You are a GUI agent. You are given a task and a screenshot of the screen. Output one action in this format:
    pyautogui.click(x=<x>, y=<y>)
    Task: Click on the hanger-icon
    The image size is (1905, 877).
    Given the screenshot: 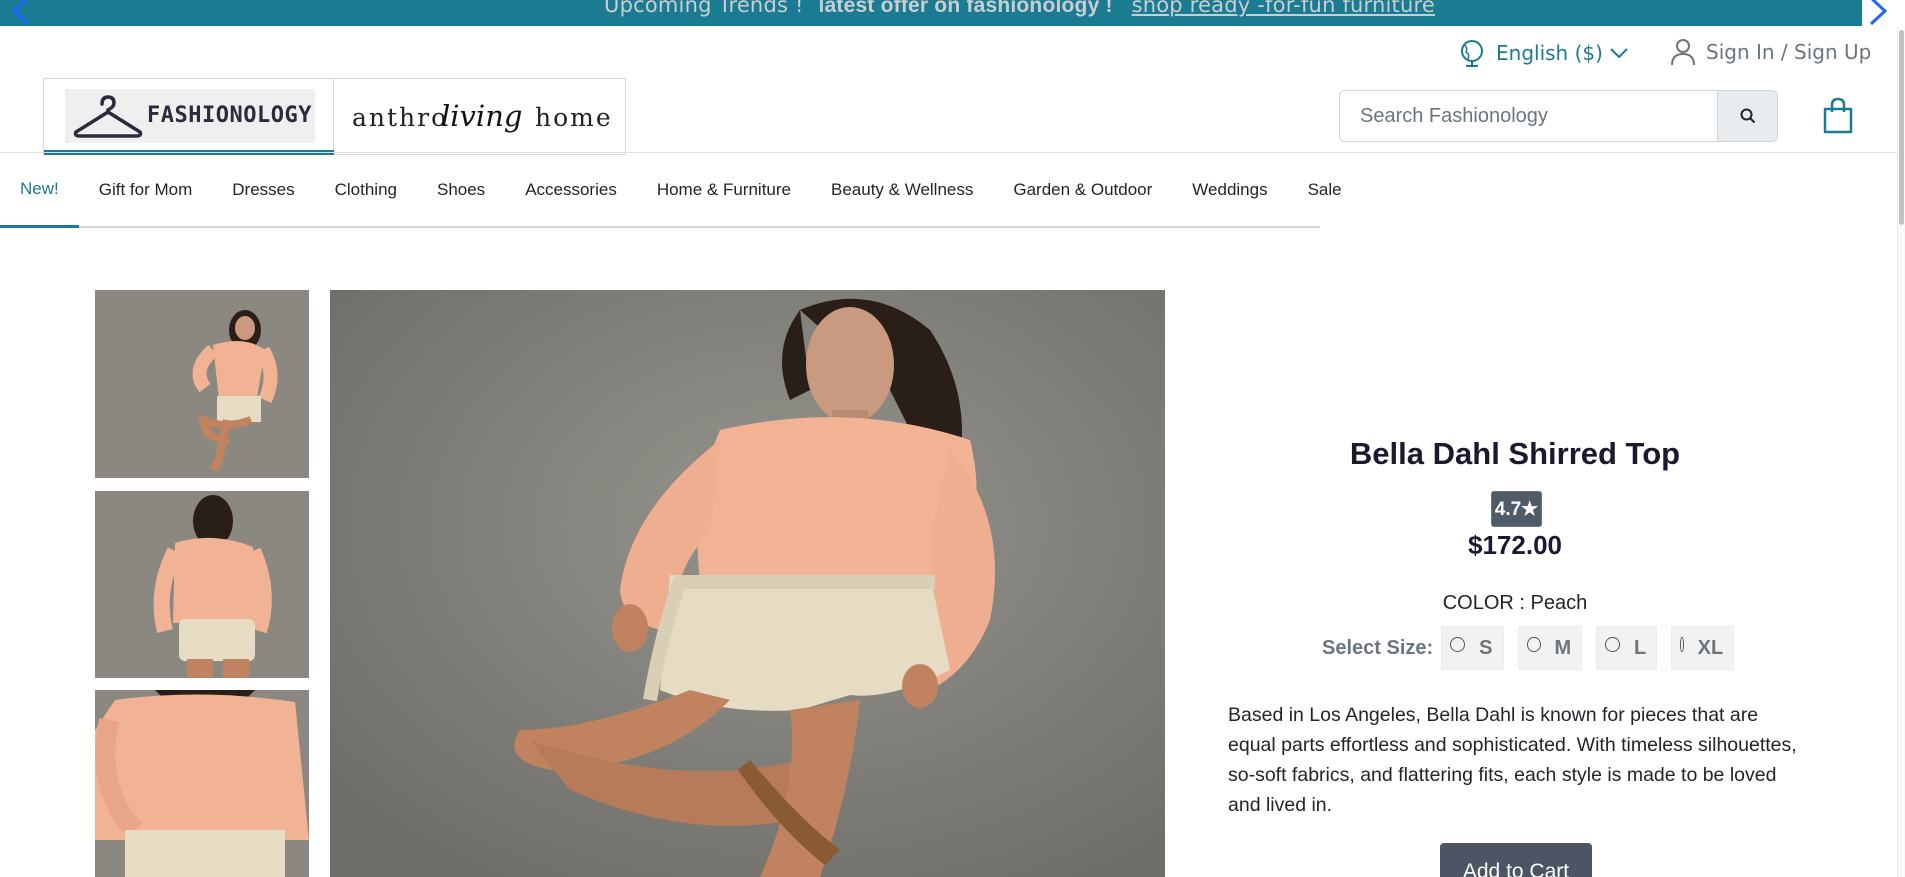 What is the action you would take?
    pyautogui.click(x=108, y=116)
    